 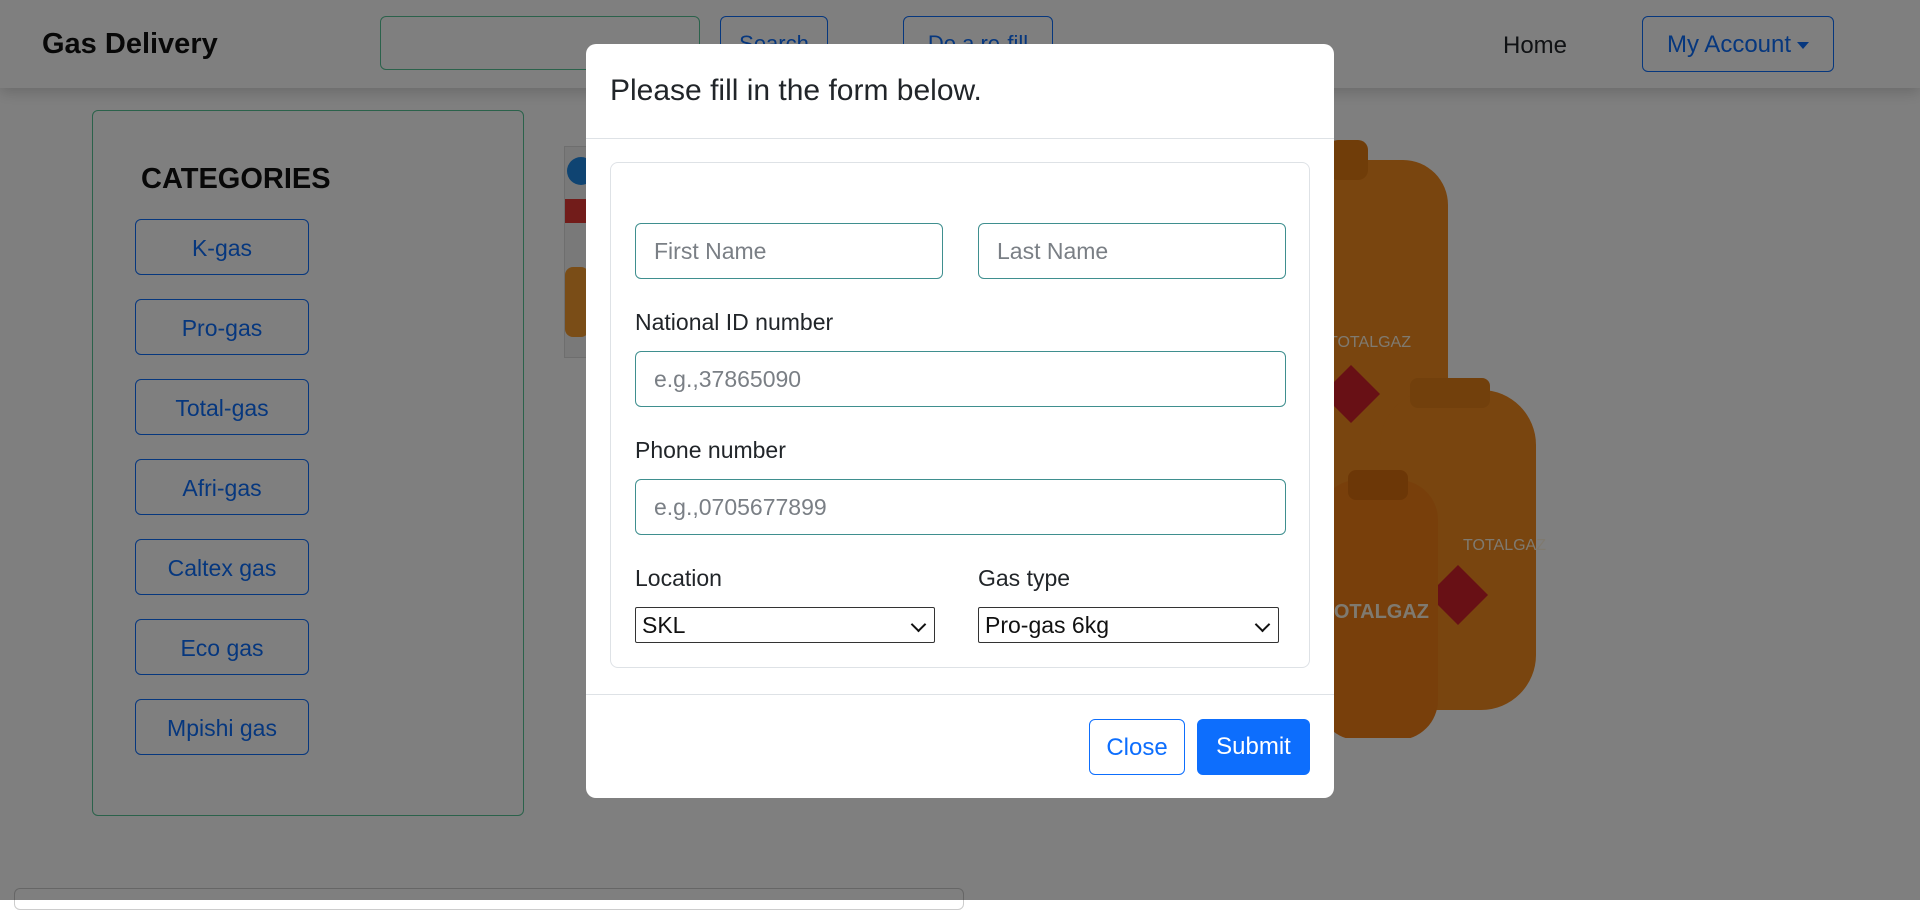 I want to click on location-select: SKL, so click(x=785, y=625).